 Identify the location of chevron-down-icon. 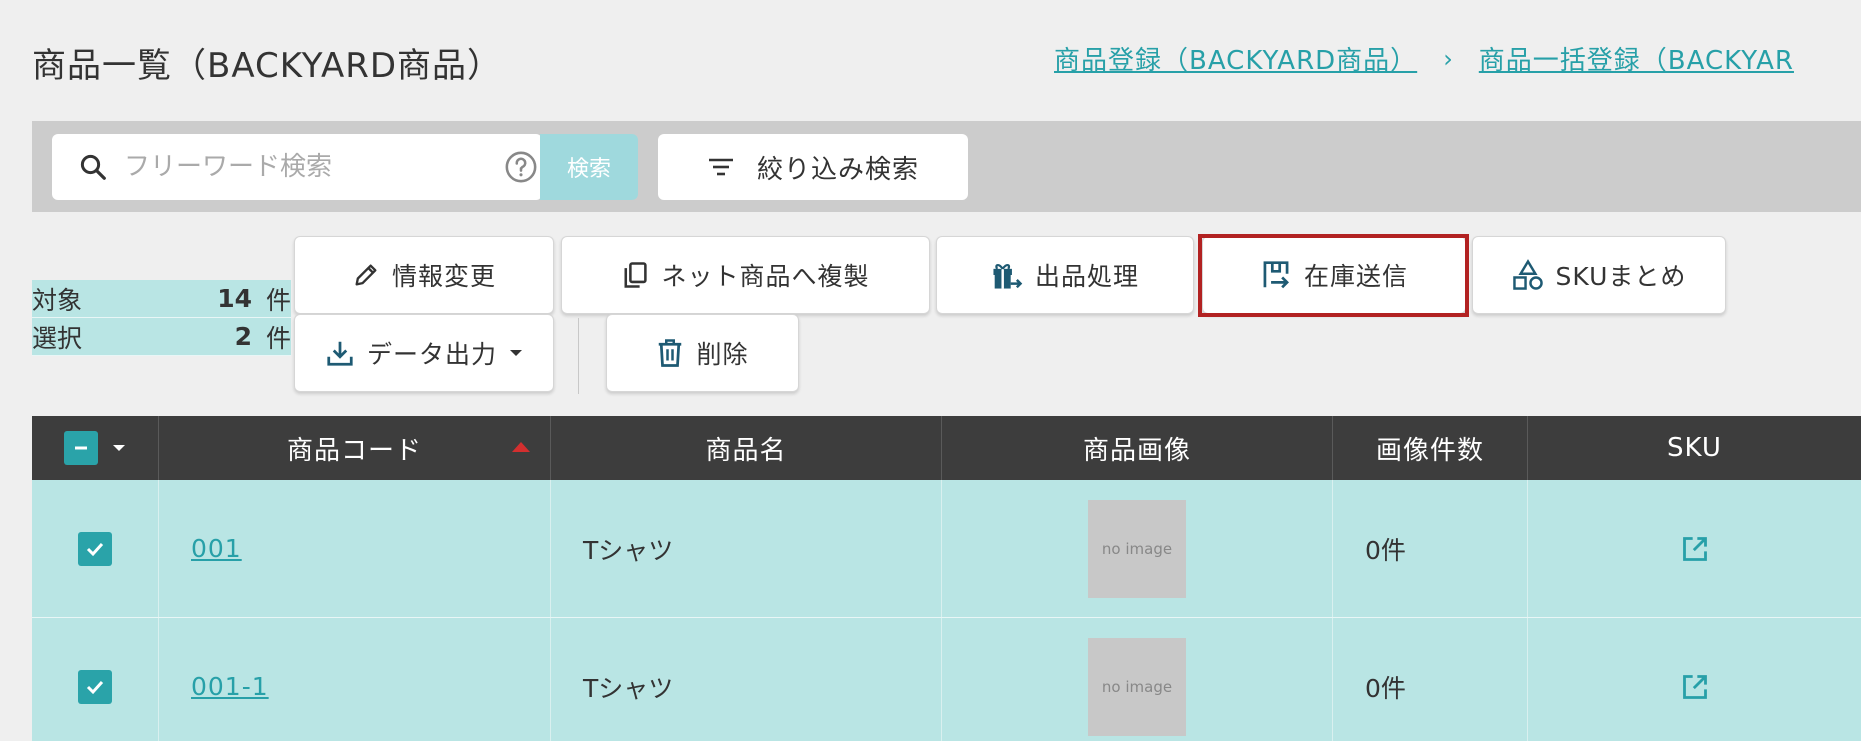
(119, 448).